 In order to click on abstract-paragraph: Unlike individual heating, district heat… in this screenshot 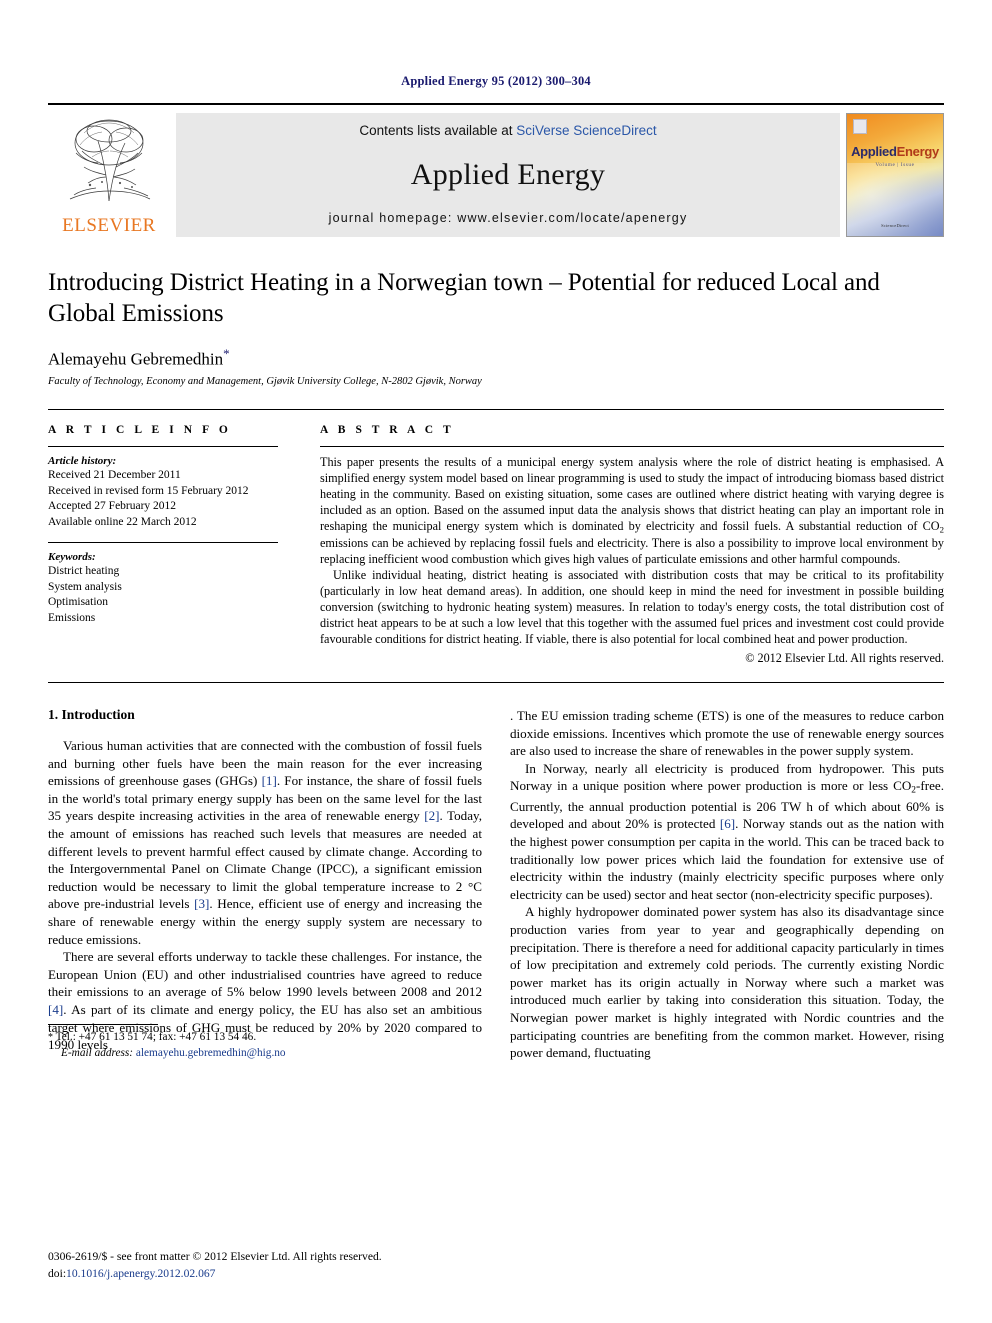, I will do `click(632, 607)`.